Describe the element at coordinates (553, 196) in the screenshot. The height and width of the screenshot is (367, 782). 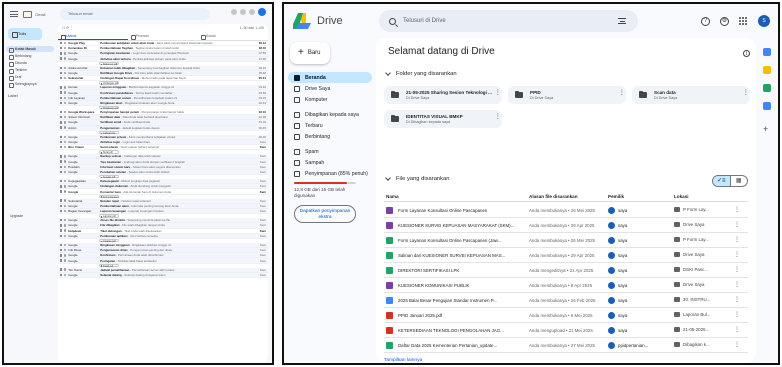
I see `column-reason: Alasan file disarankan` at that location.